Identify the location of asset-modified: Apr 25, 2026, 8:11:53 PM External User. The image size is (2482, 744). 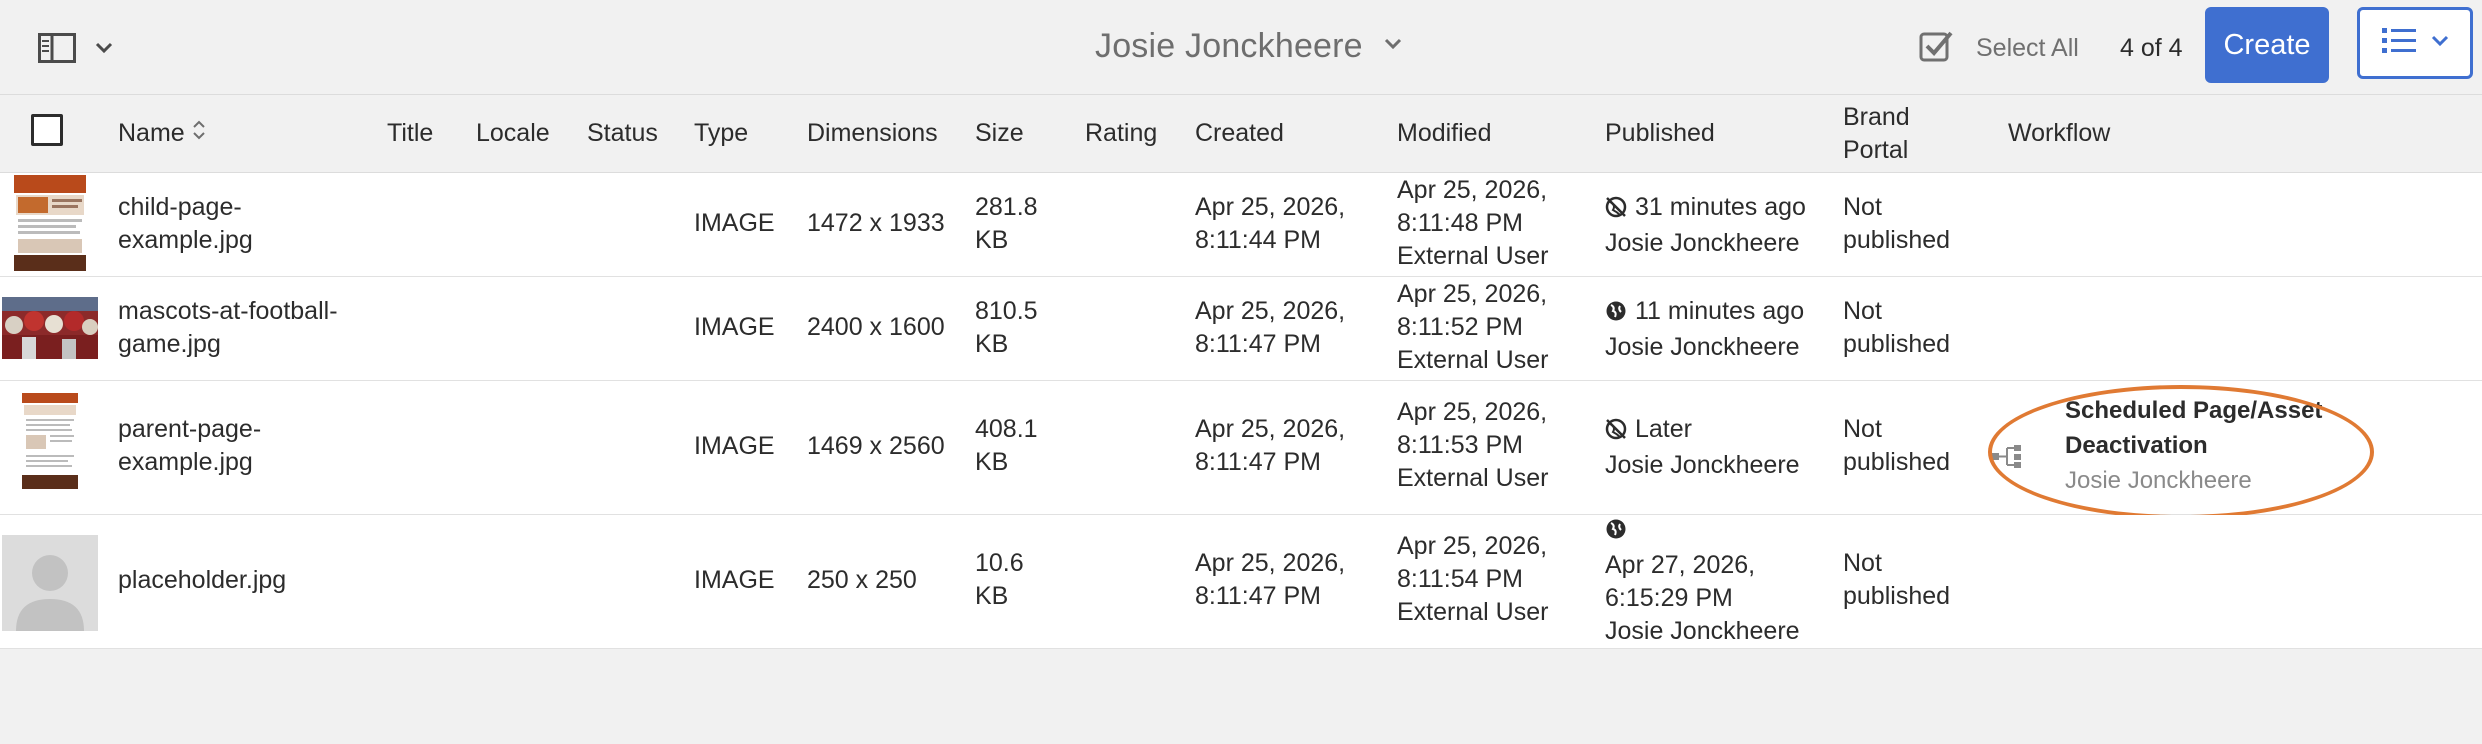
(1473, 445).